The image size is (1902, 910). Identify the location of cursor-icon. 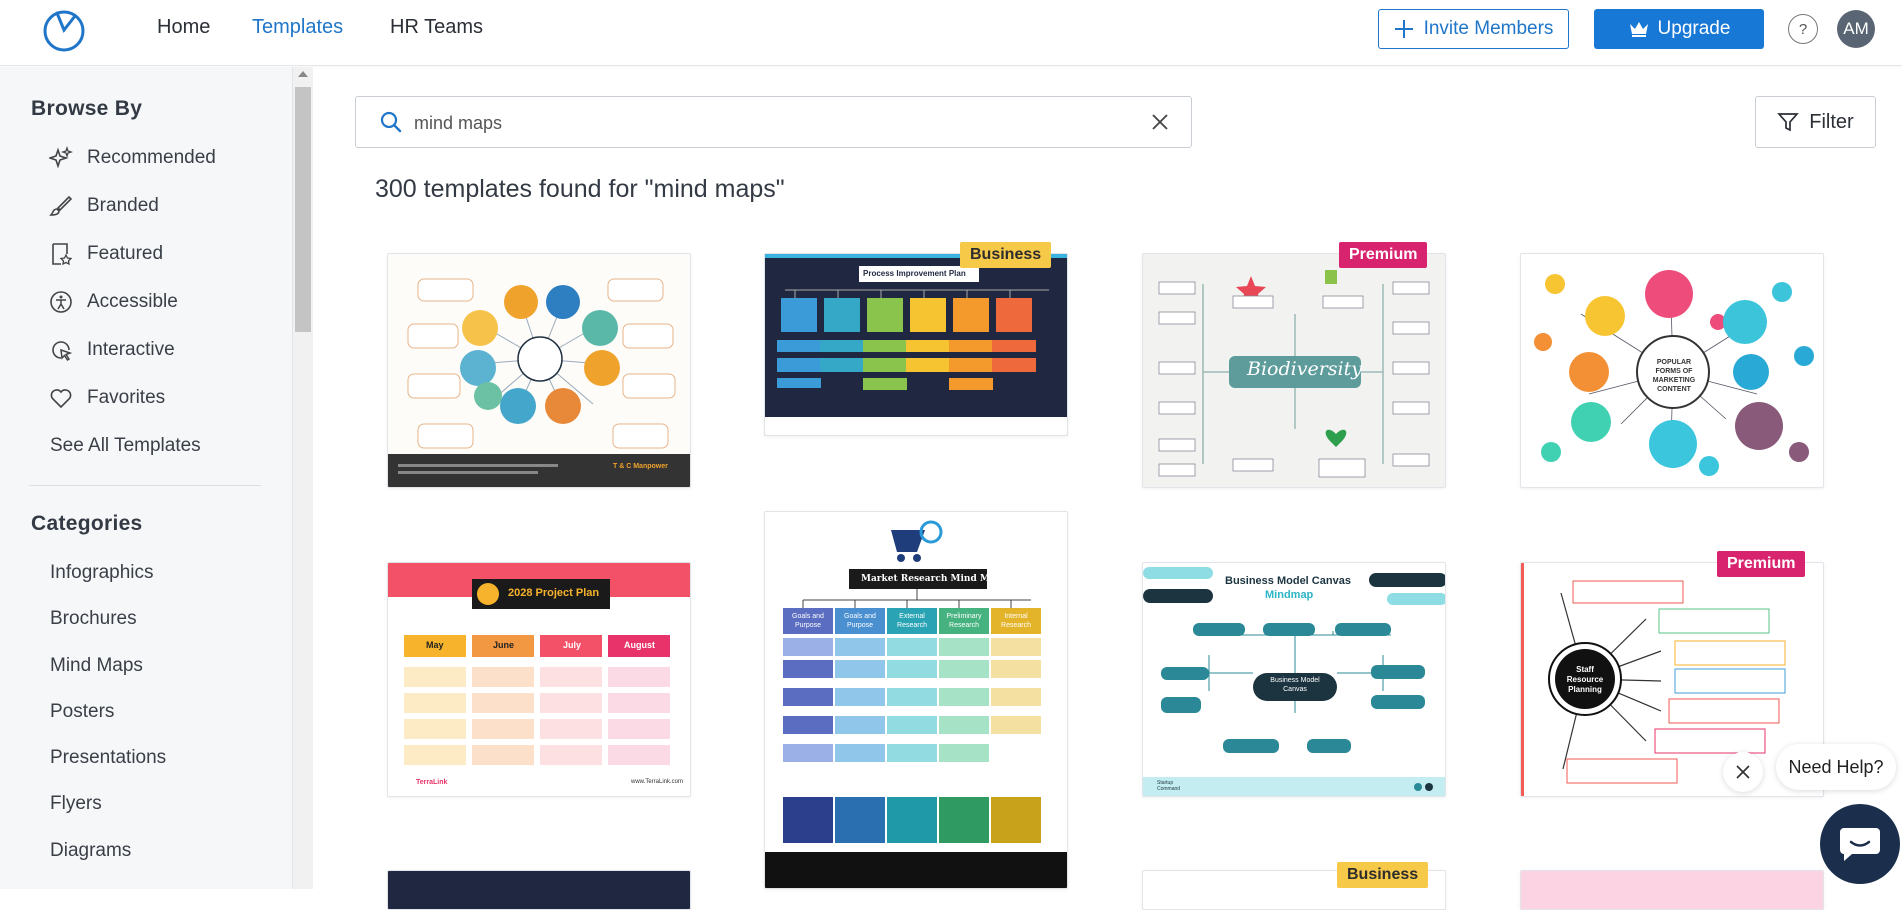
(61, 350).